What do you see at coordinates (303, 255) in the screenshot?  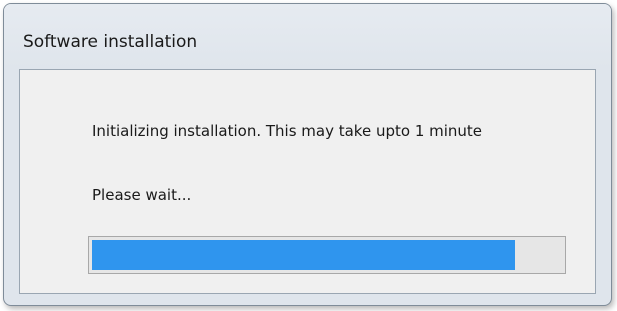 I see `progress-bar-fill` at bounding box center [303, 255].